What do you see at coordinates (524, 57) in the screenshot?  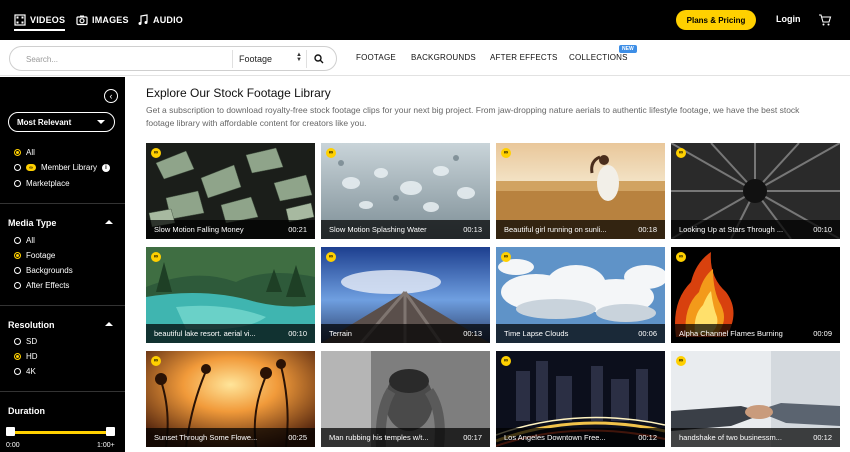 I see `catnav-after-effects: AFTER EFFECTS` at bounding box center [524, 57].